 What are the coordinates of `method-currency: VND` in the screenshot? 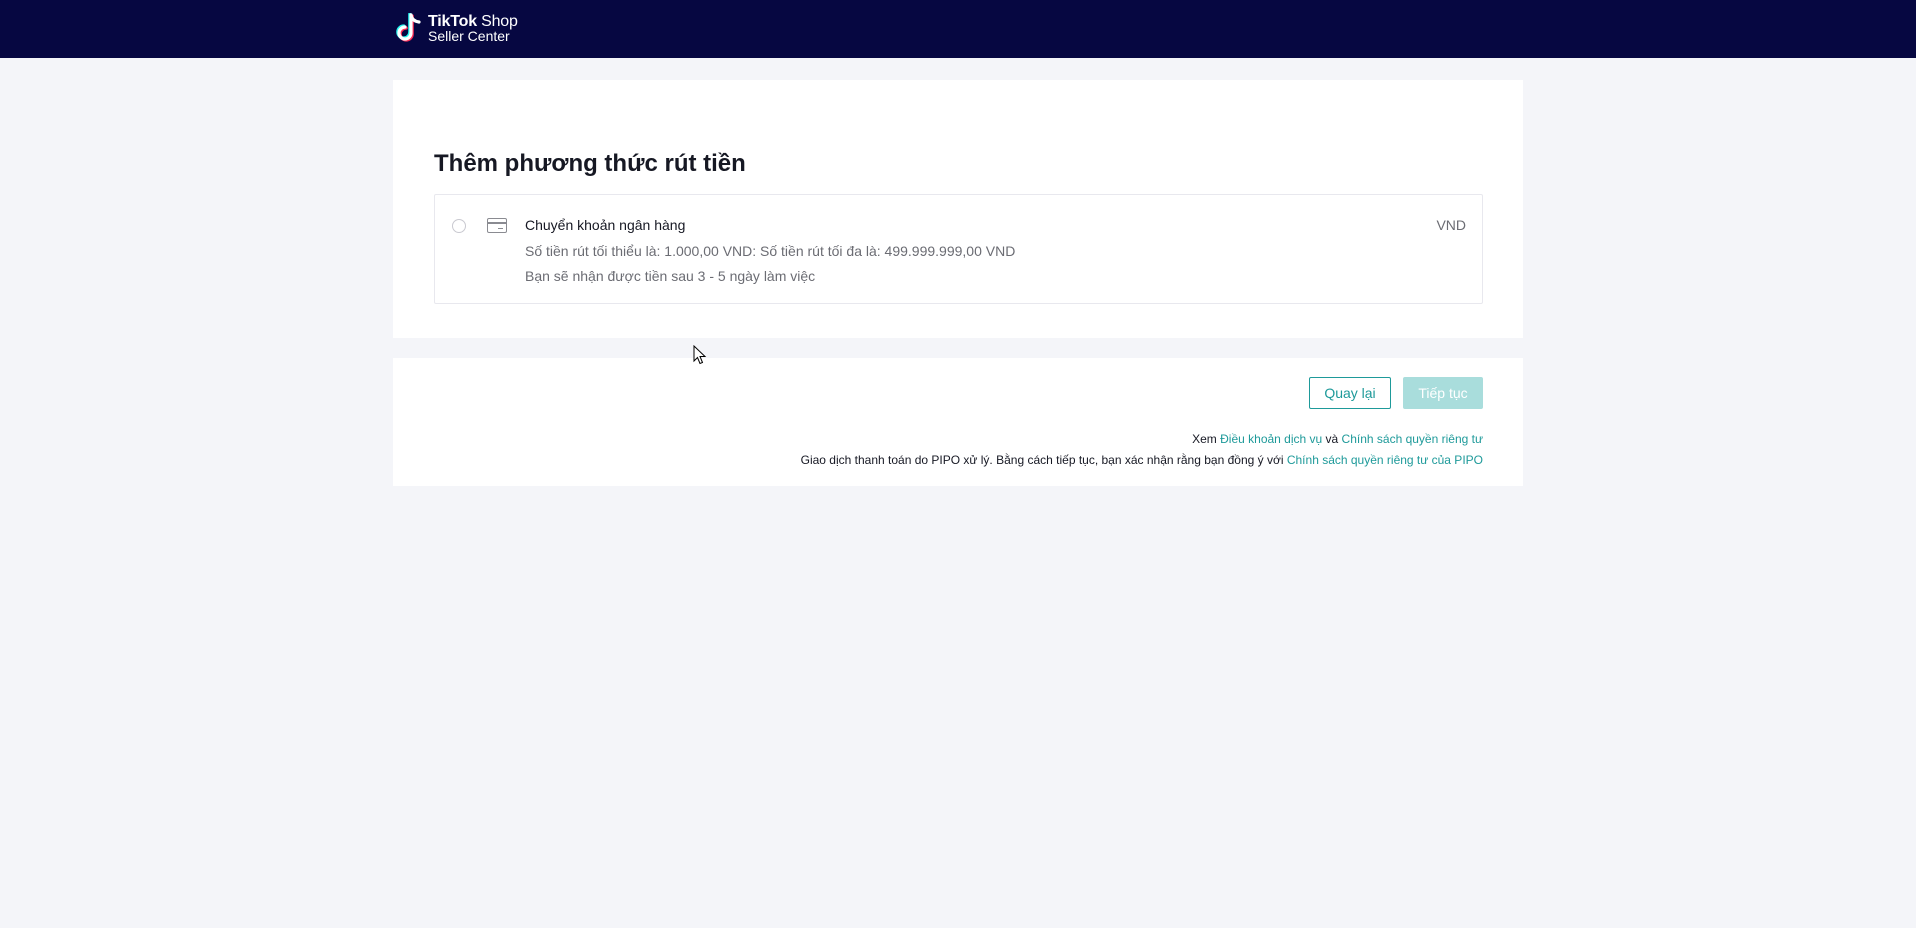 It's located at (1451, 225).